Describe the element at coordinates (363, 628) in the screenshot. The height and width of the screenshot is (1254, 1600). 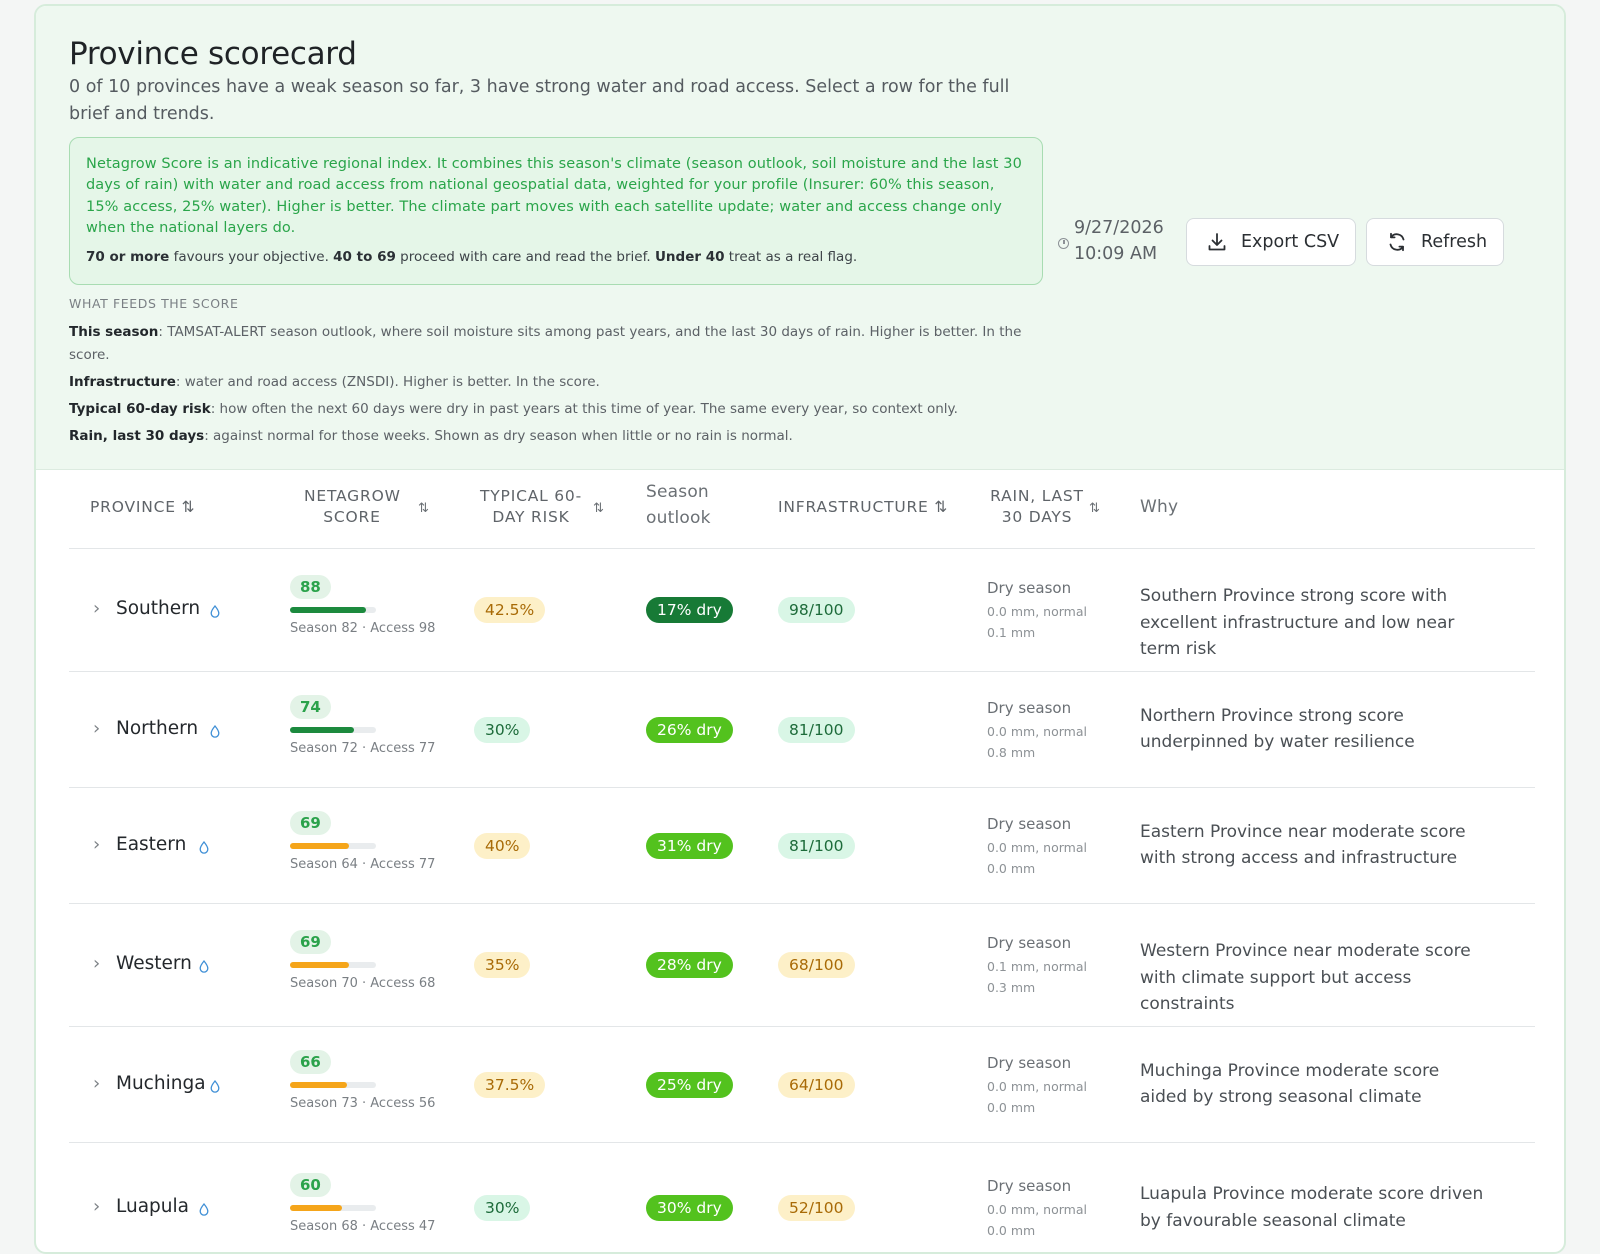
I see `score-breakdown: Season 82 · Access 98` at that location.